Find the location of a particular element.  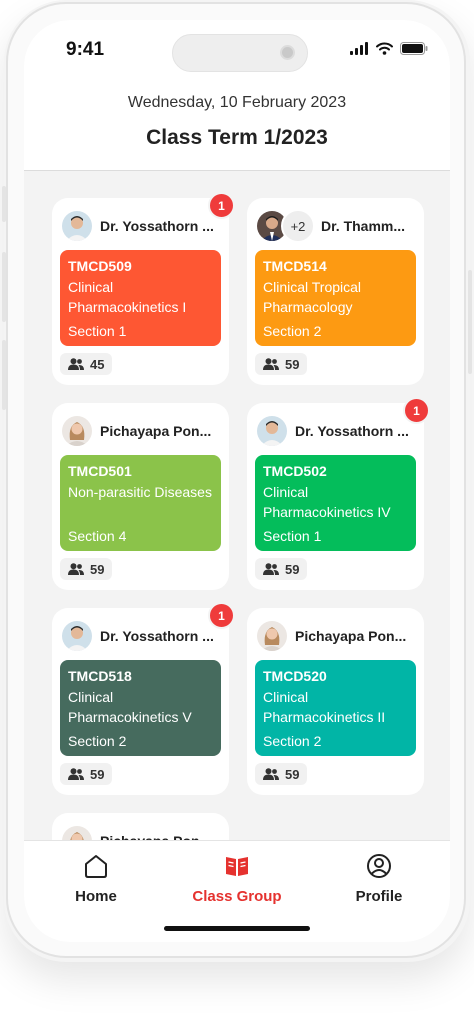

student-count: 45 is located at coordinates (86, 364).